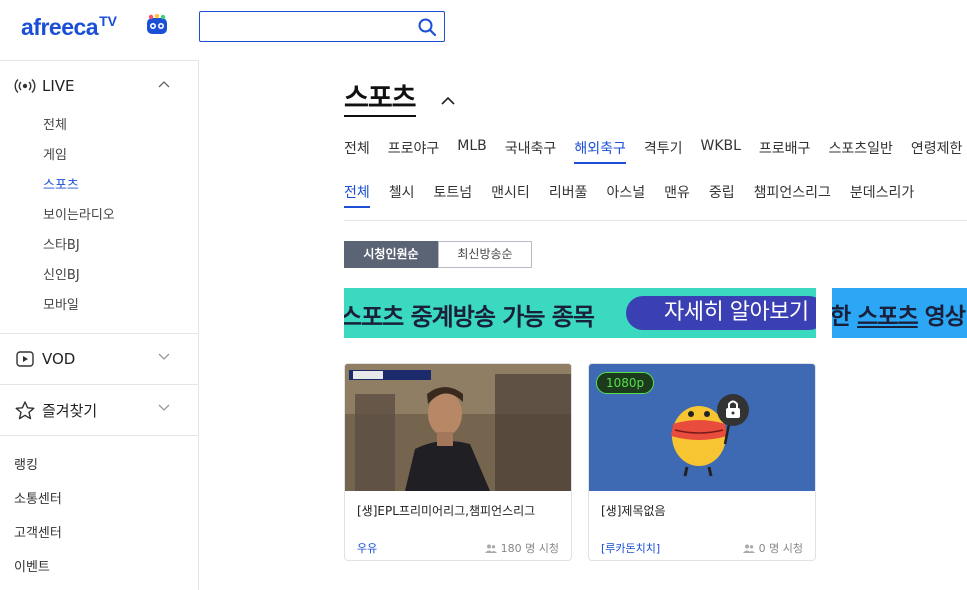 The height and width of the screenshot is (590, 967). What do you see at coordinates (780, 548) in the screenshot?
I see `viewer-count-text: 0 명 시청` at bounding box center [780, 548].